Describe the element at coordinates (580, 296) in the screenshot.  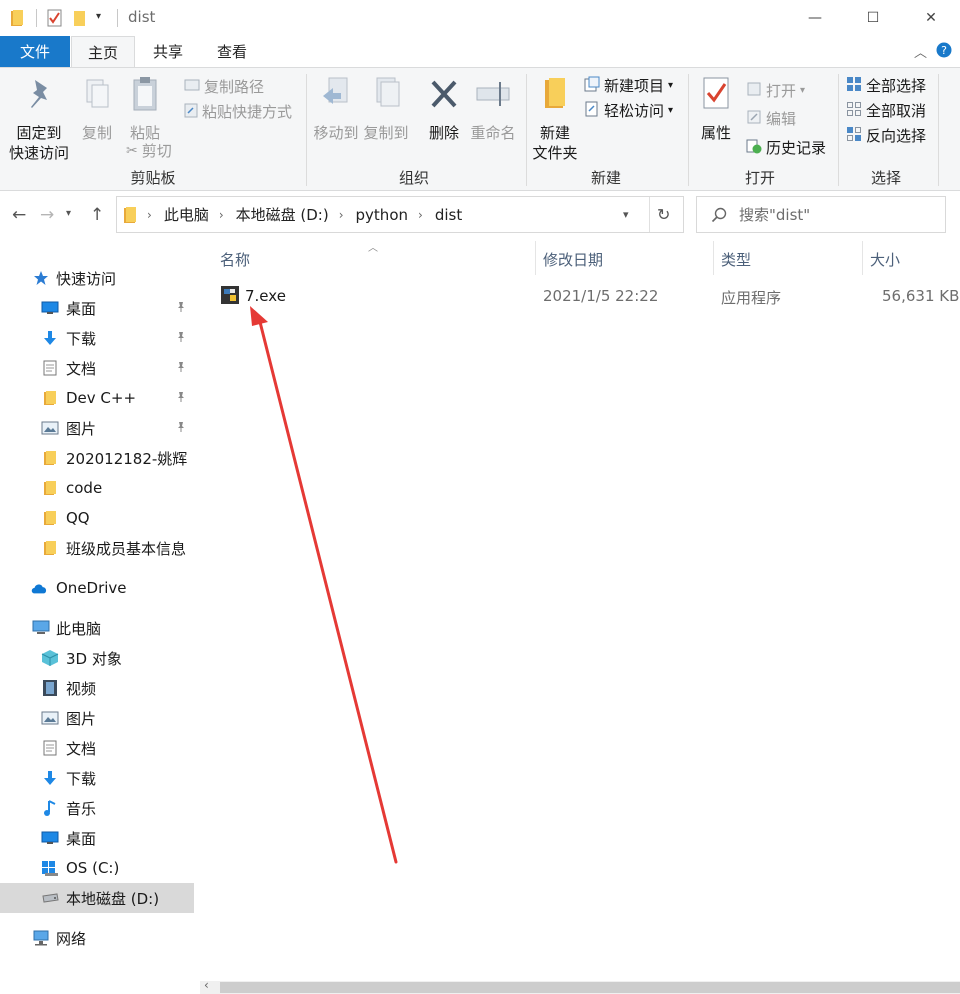
I see `file-row-7-exe: 7.exe 2021/1/5 22:22 应用程序 56,631 KB` at that location.